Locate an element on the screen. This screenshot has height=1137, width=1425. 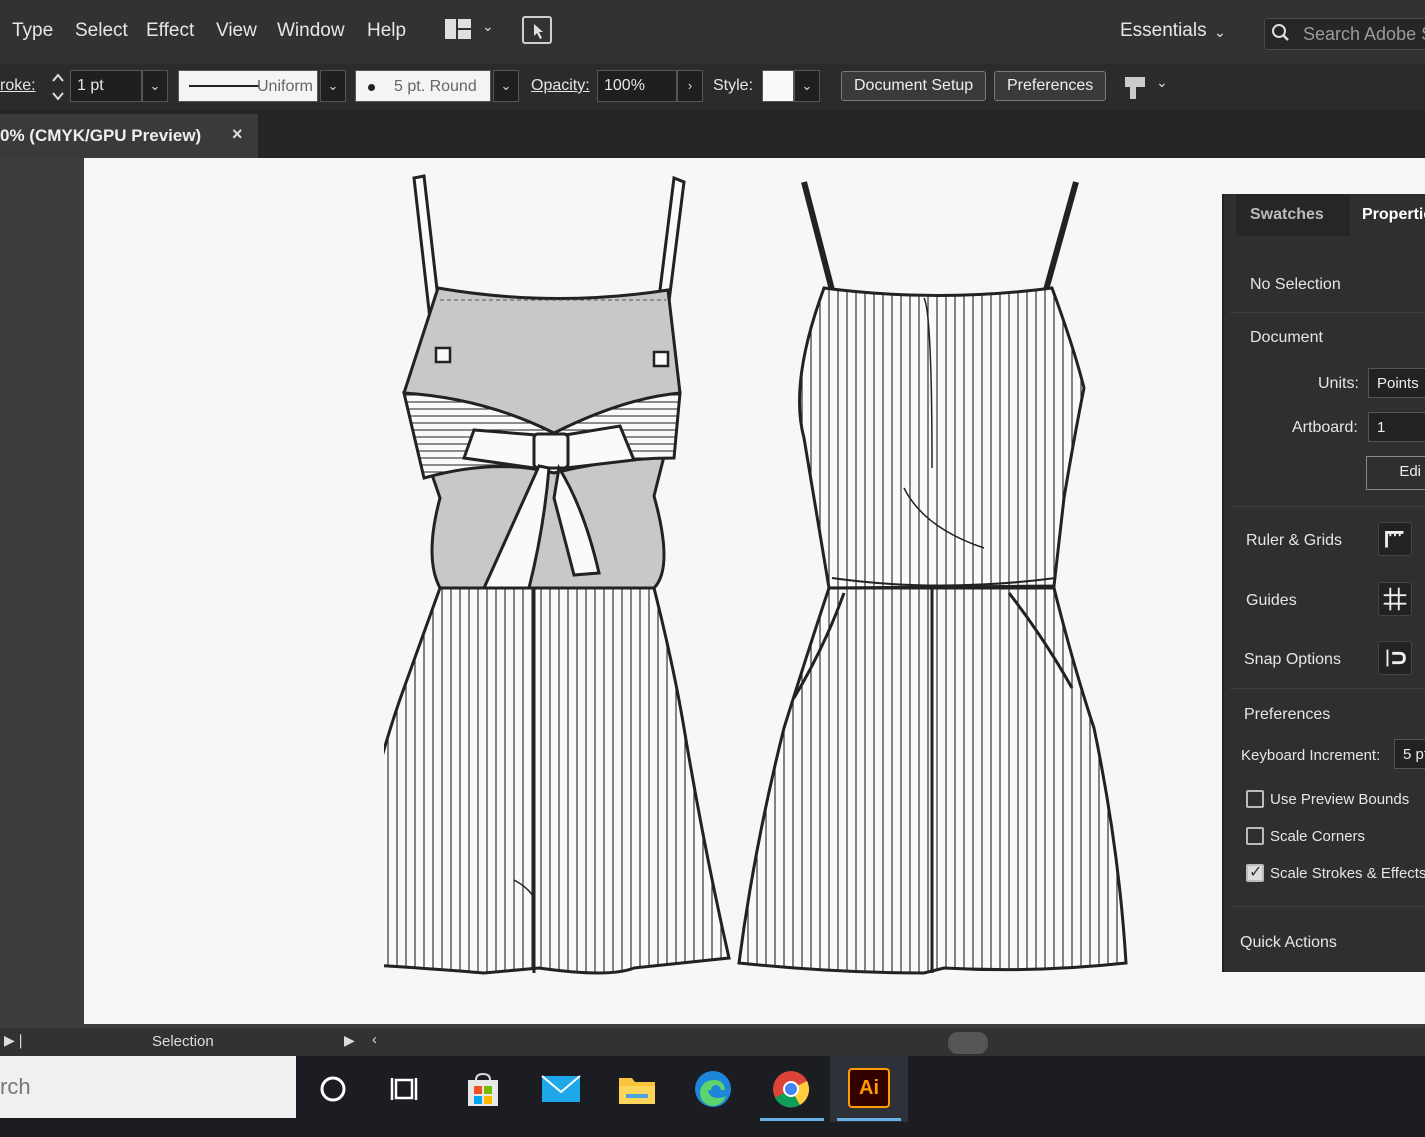
artboard-dropdown: 1 is located at coordinates (1396, 427).